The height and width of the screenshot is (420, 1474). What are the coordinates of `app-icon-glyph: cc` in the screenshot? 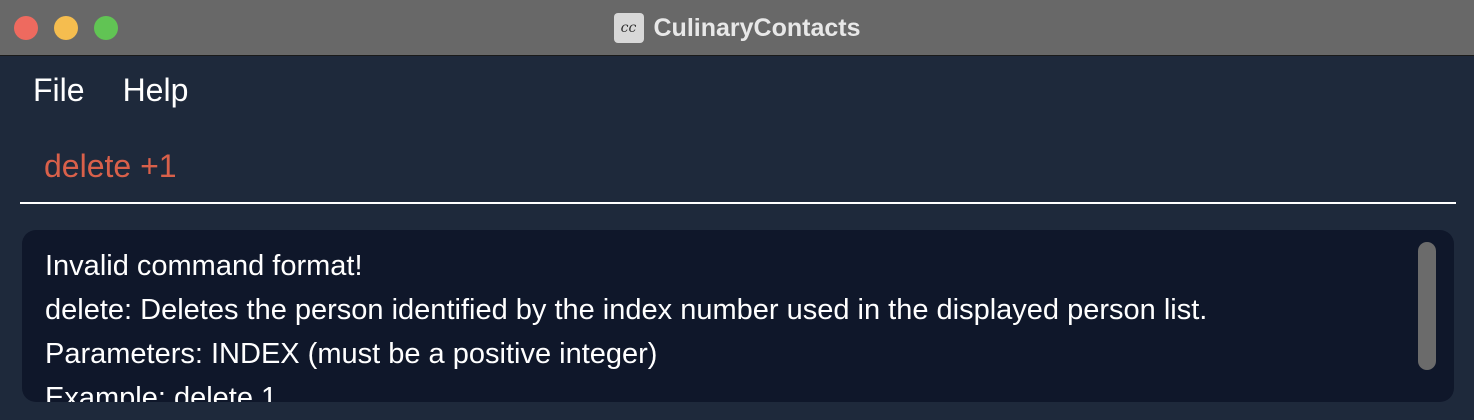 It's located at (628, 28).